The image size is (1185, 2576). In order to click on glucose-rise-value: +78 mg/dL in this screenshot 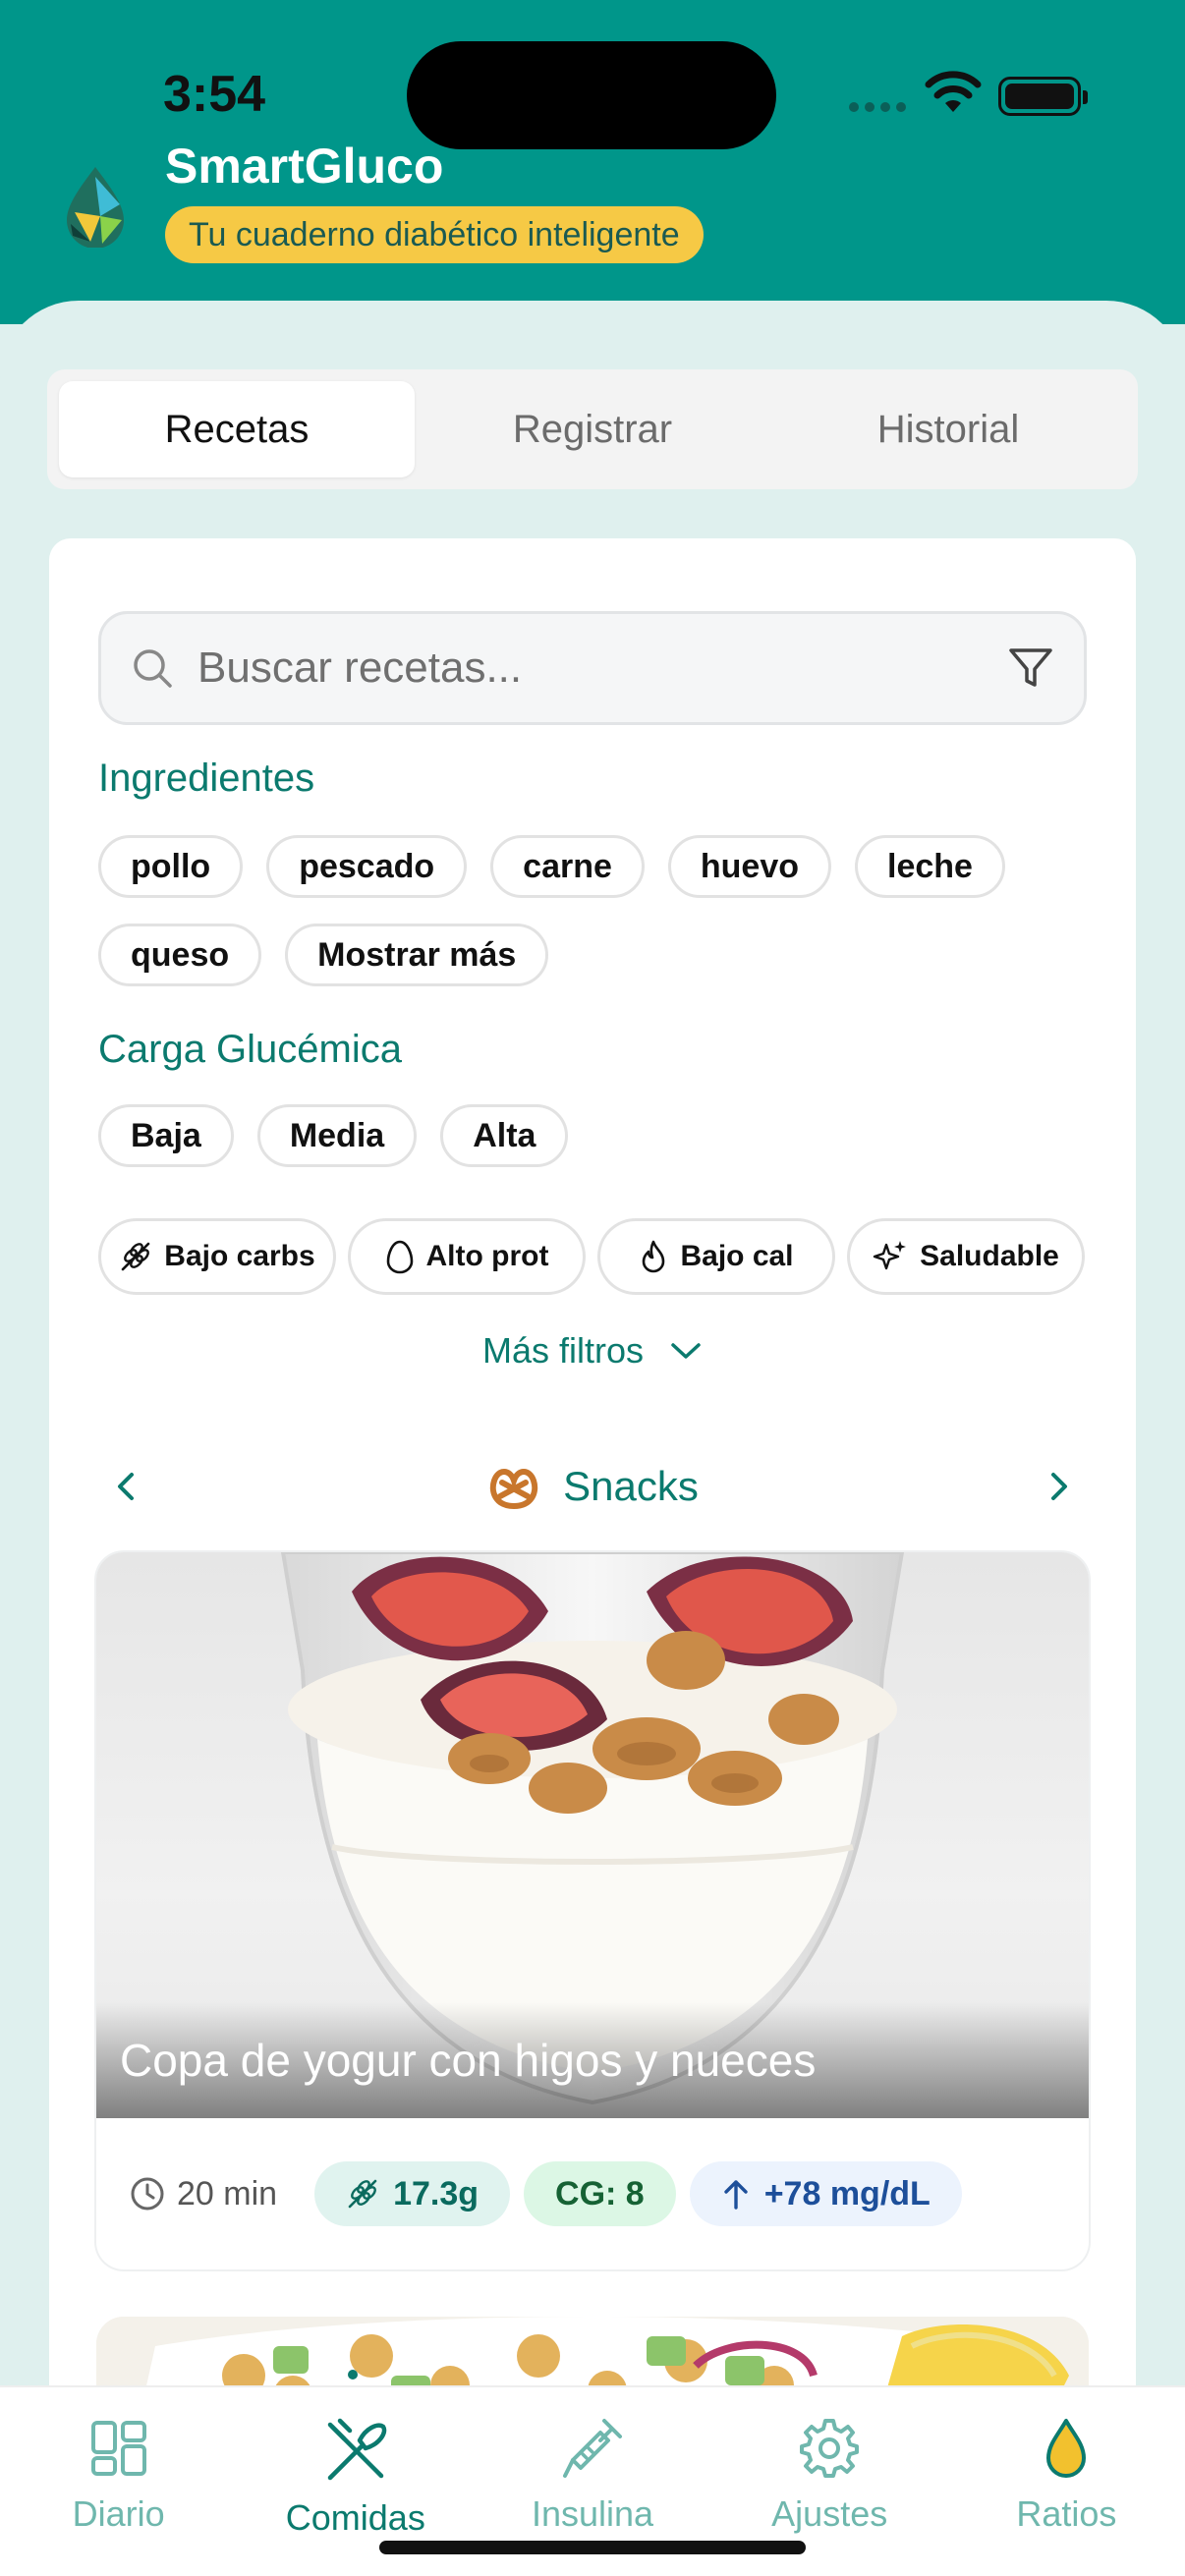, I will do `click(847, 2193)`.